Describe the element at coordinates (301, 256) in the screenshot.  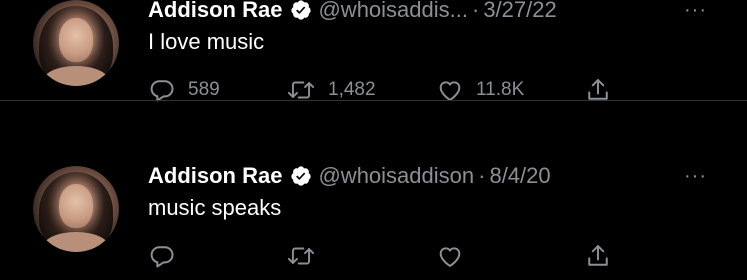
I see `retweet-icon` at that location.